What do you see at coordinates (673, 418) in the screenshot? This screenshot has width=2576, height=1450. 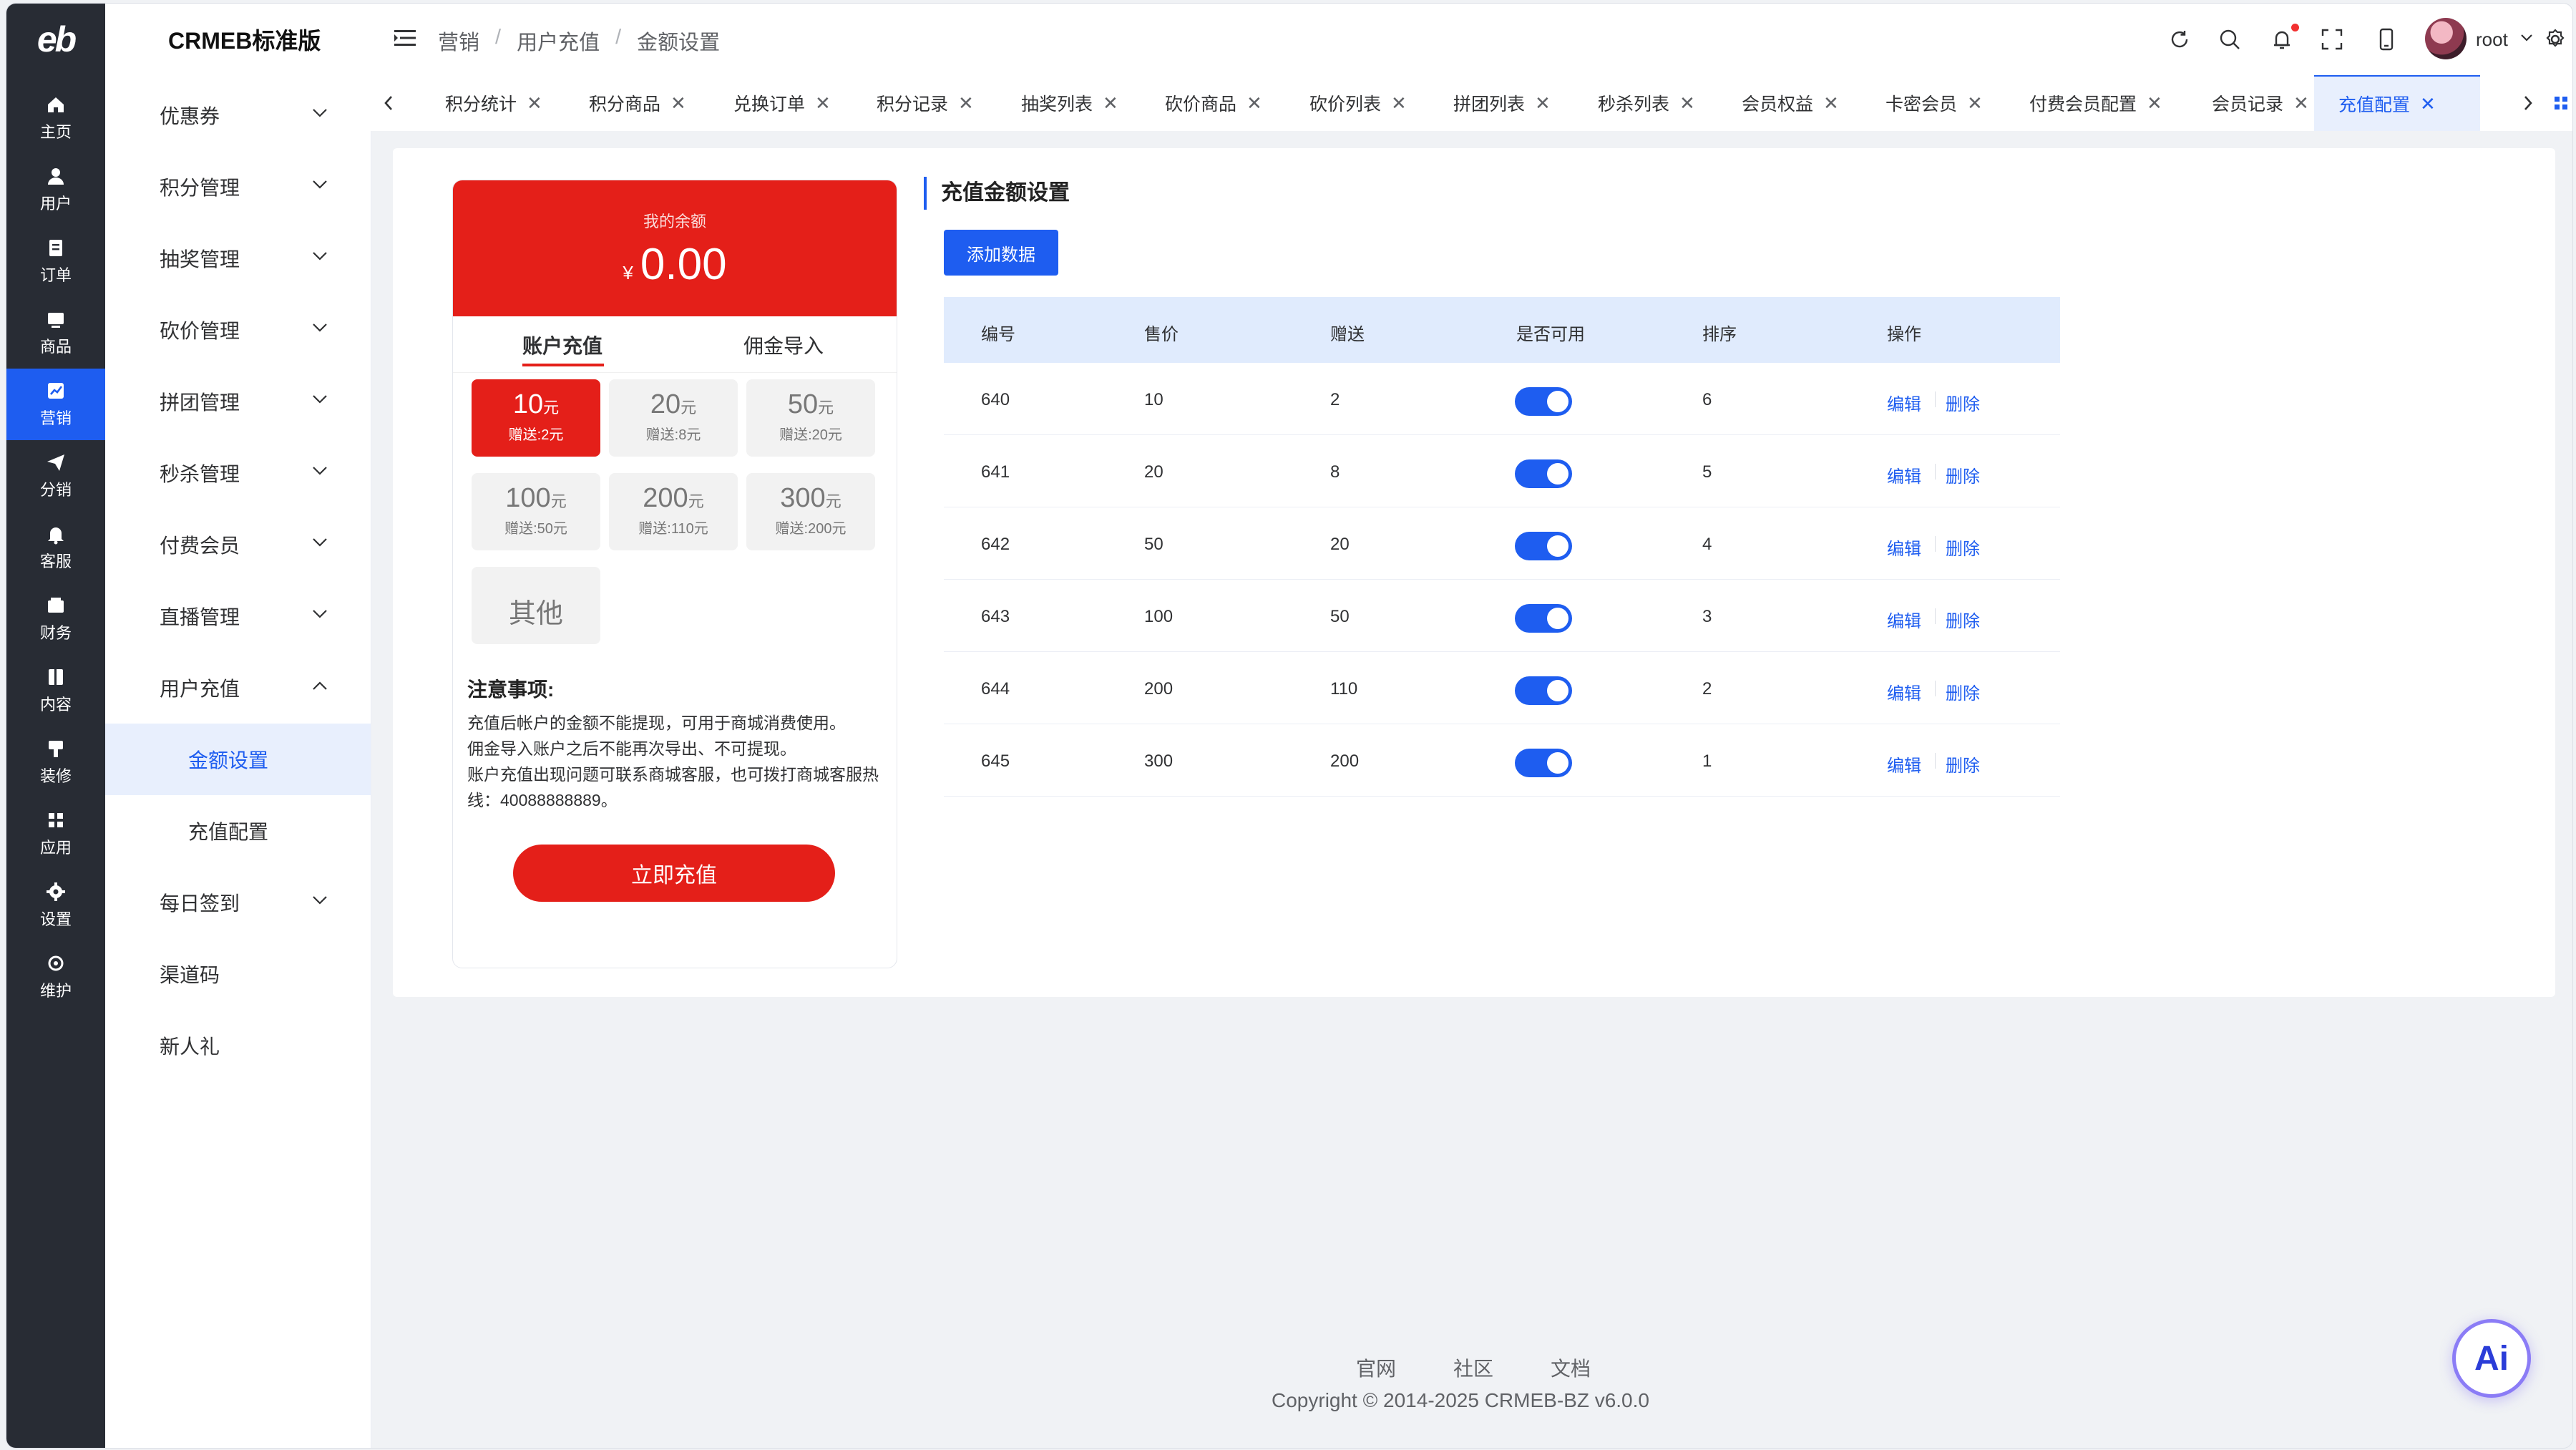 I see `amount-option: 20元 赠送:8元` at bounding box center [673, 418].